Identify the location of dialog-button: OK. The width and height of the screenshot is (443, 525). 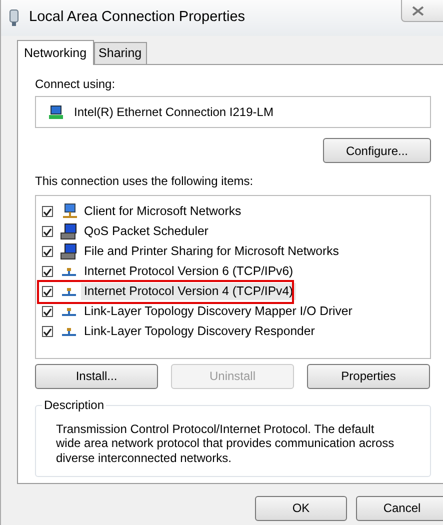
(301, 508).